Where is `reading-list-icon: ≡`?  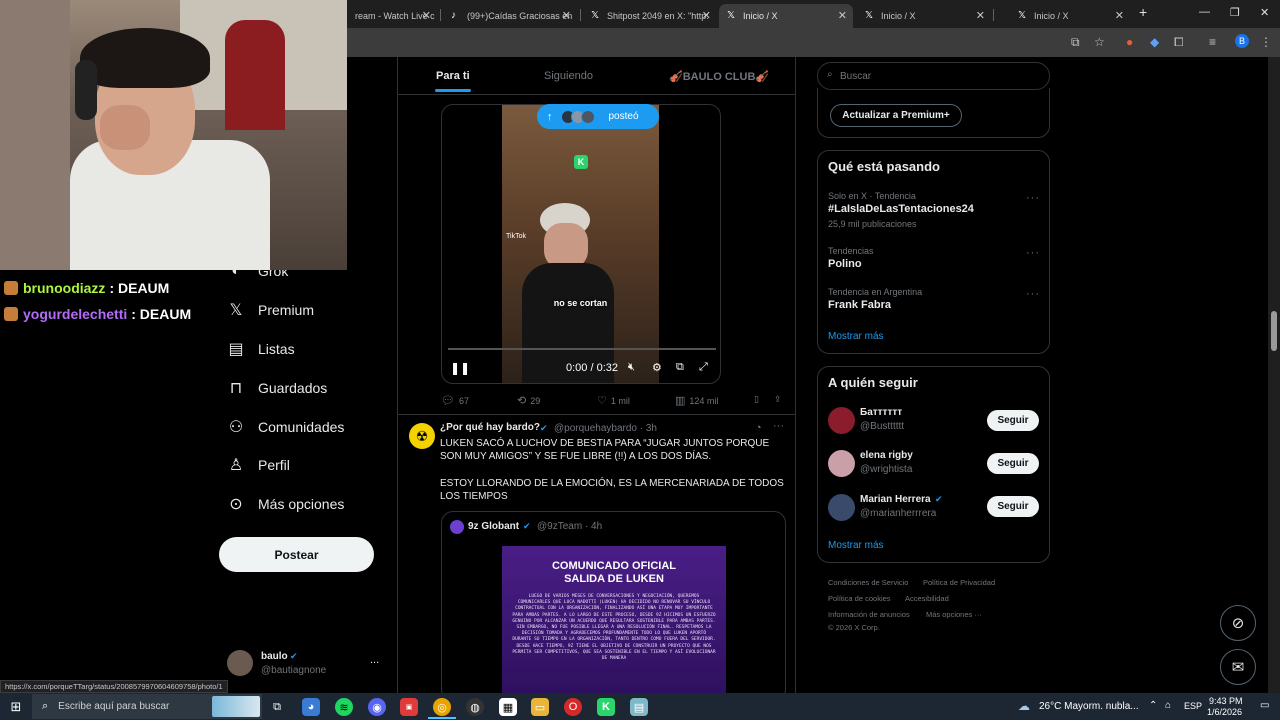 reading-list-icon: ≡ is located at coordinates (1212, 42).